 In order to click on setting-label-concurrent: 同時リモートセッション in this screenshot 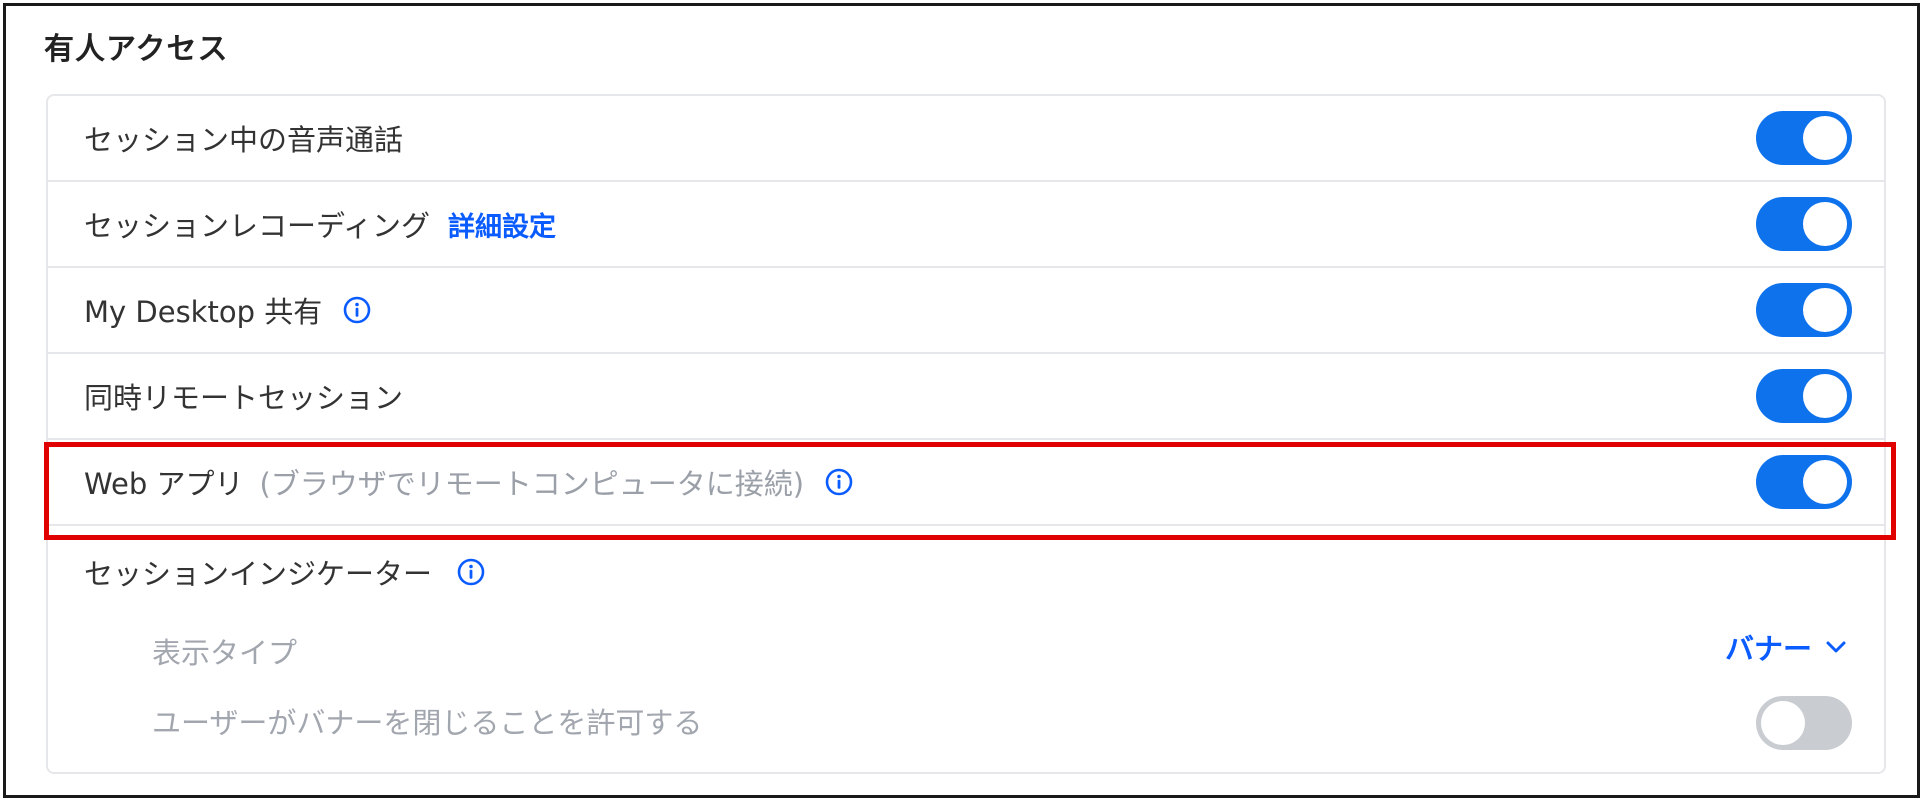, I will do `click(244, 398)`.